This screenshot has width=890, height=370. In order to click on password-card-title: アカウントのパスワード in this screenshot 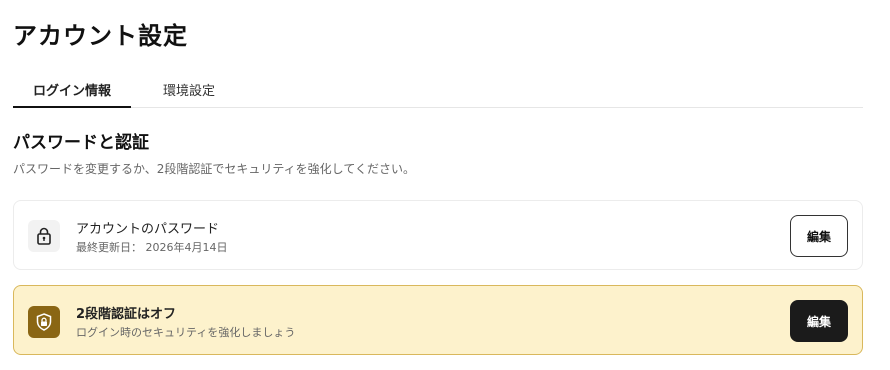, I will do `click(148, 229)`.